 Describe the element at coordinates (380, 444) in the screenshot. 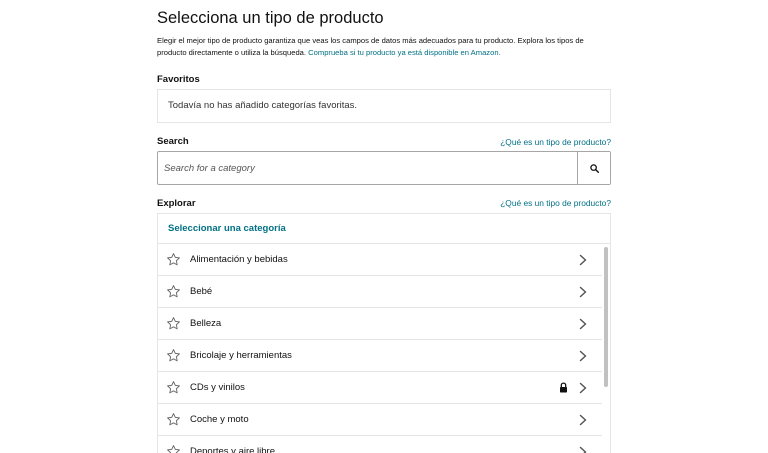

I see `category-row: Deportes y aire libre` at that location.